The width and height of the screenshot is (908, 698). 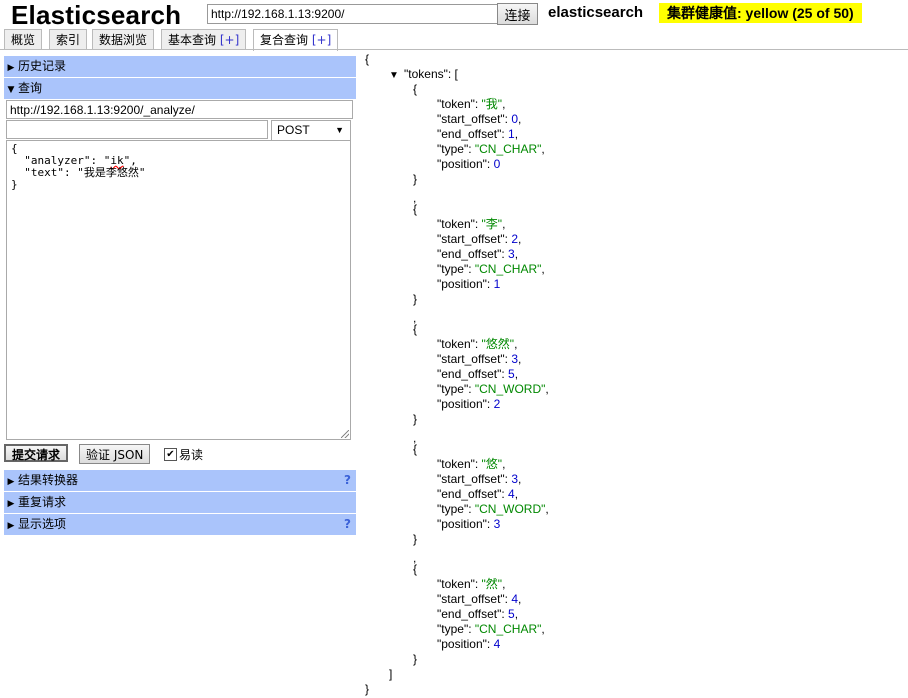 What do you see at coordinates (454, 49) in the screenshot?
I see `tab-divider` at bounding box center [454, 49].